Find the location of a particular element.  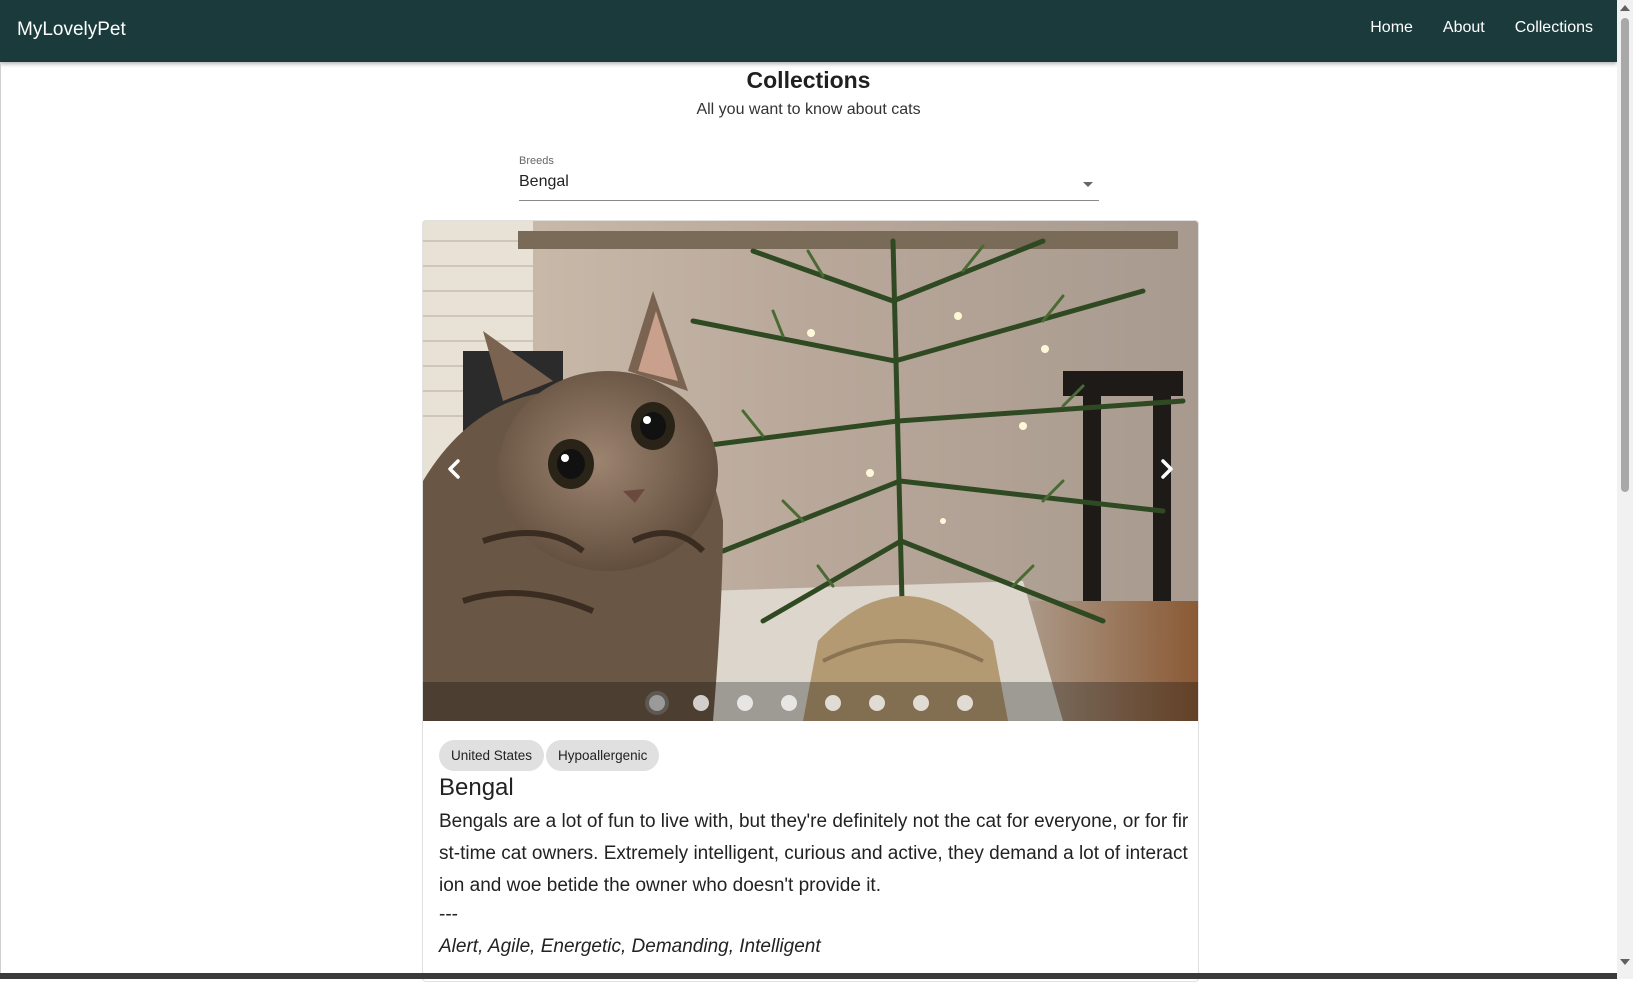

breed-select-value: Bengal is located at coordinates (544, 181).